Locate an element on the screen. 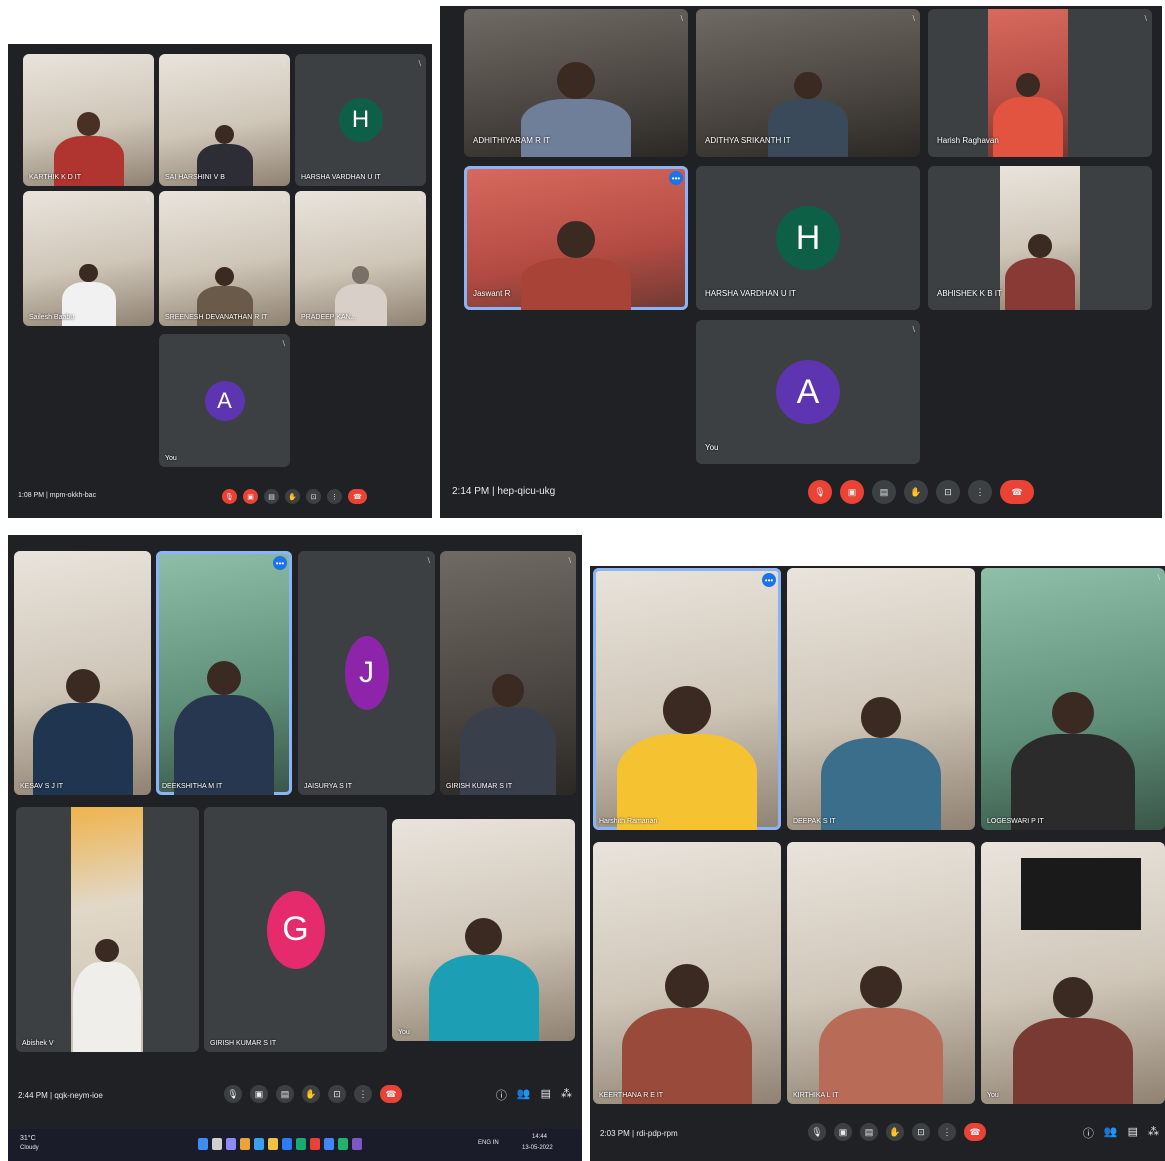  participant-name: KARTHIK K D IT is located at coordinates (55, 177).